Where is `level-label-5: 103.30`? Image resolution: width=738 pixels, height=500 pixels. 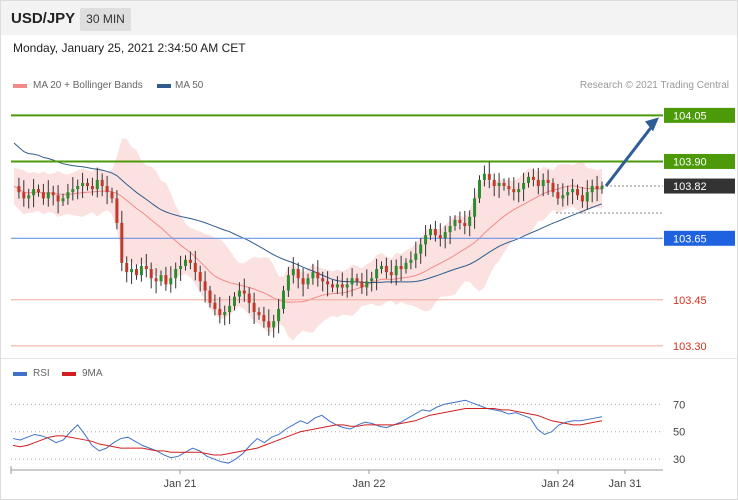
level-label-5: 103.30 is located at coordinates (690, 347).